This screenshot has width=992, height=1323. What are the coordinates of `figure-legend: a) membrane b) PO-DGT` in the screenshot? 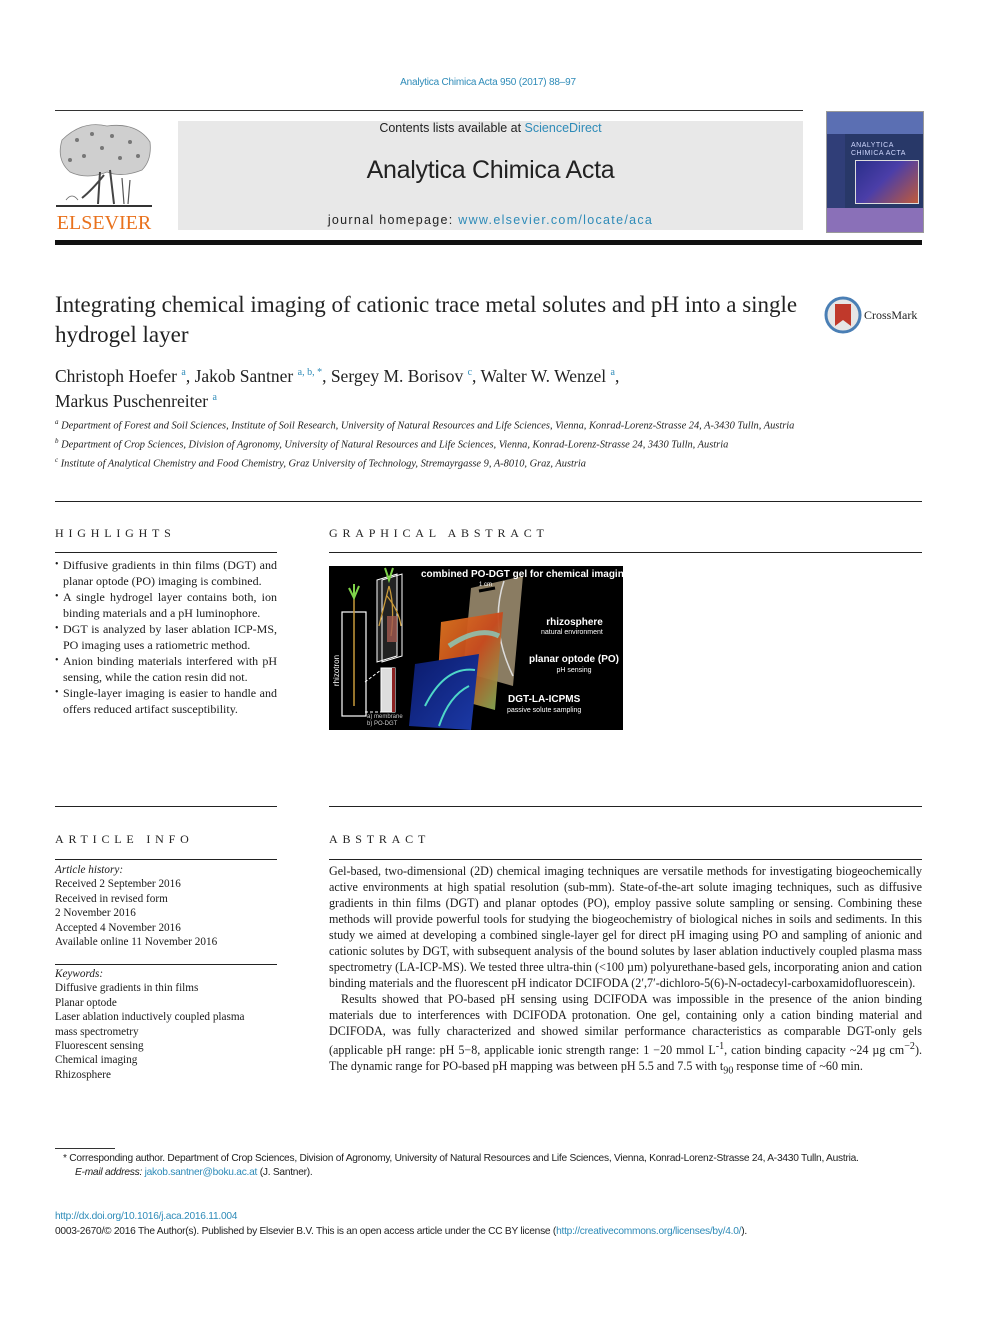 It's located at (385, 721).